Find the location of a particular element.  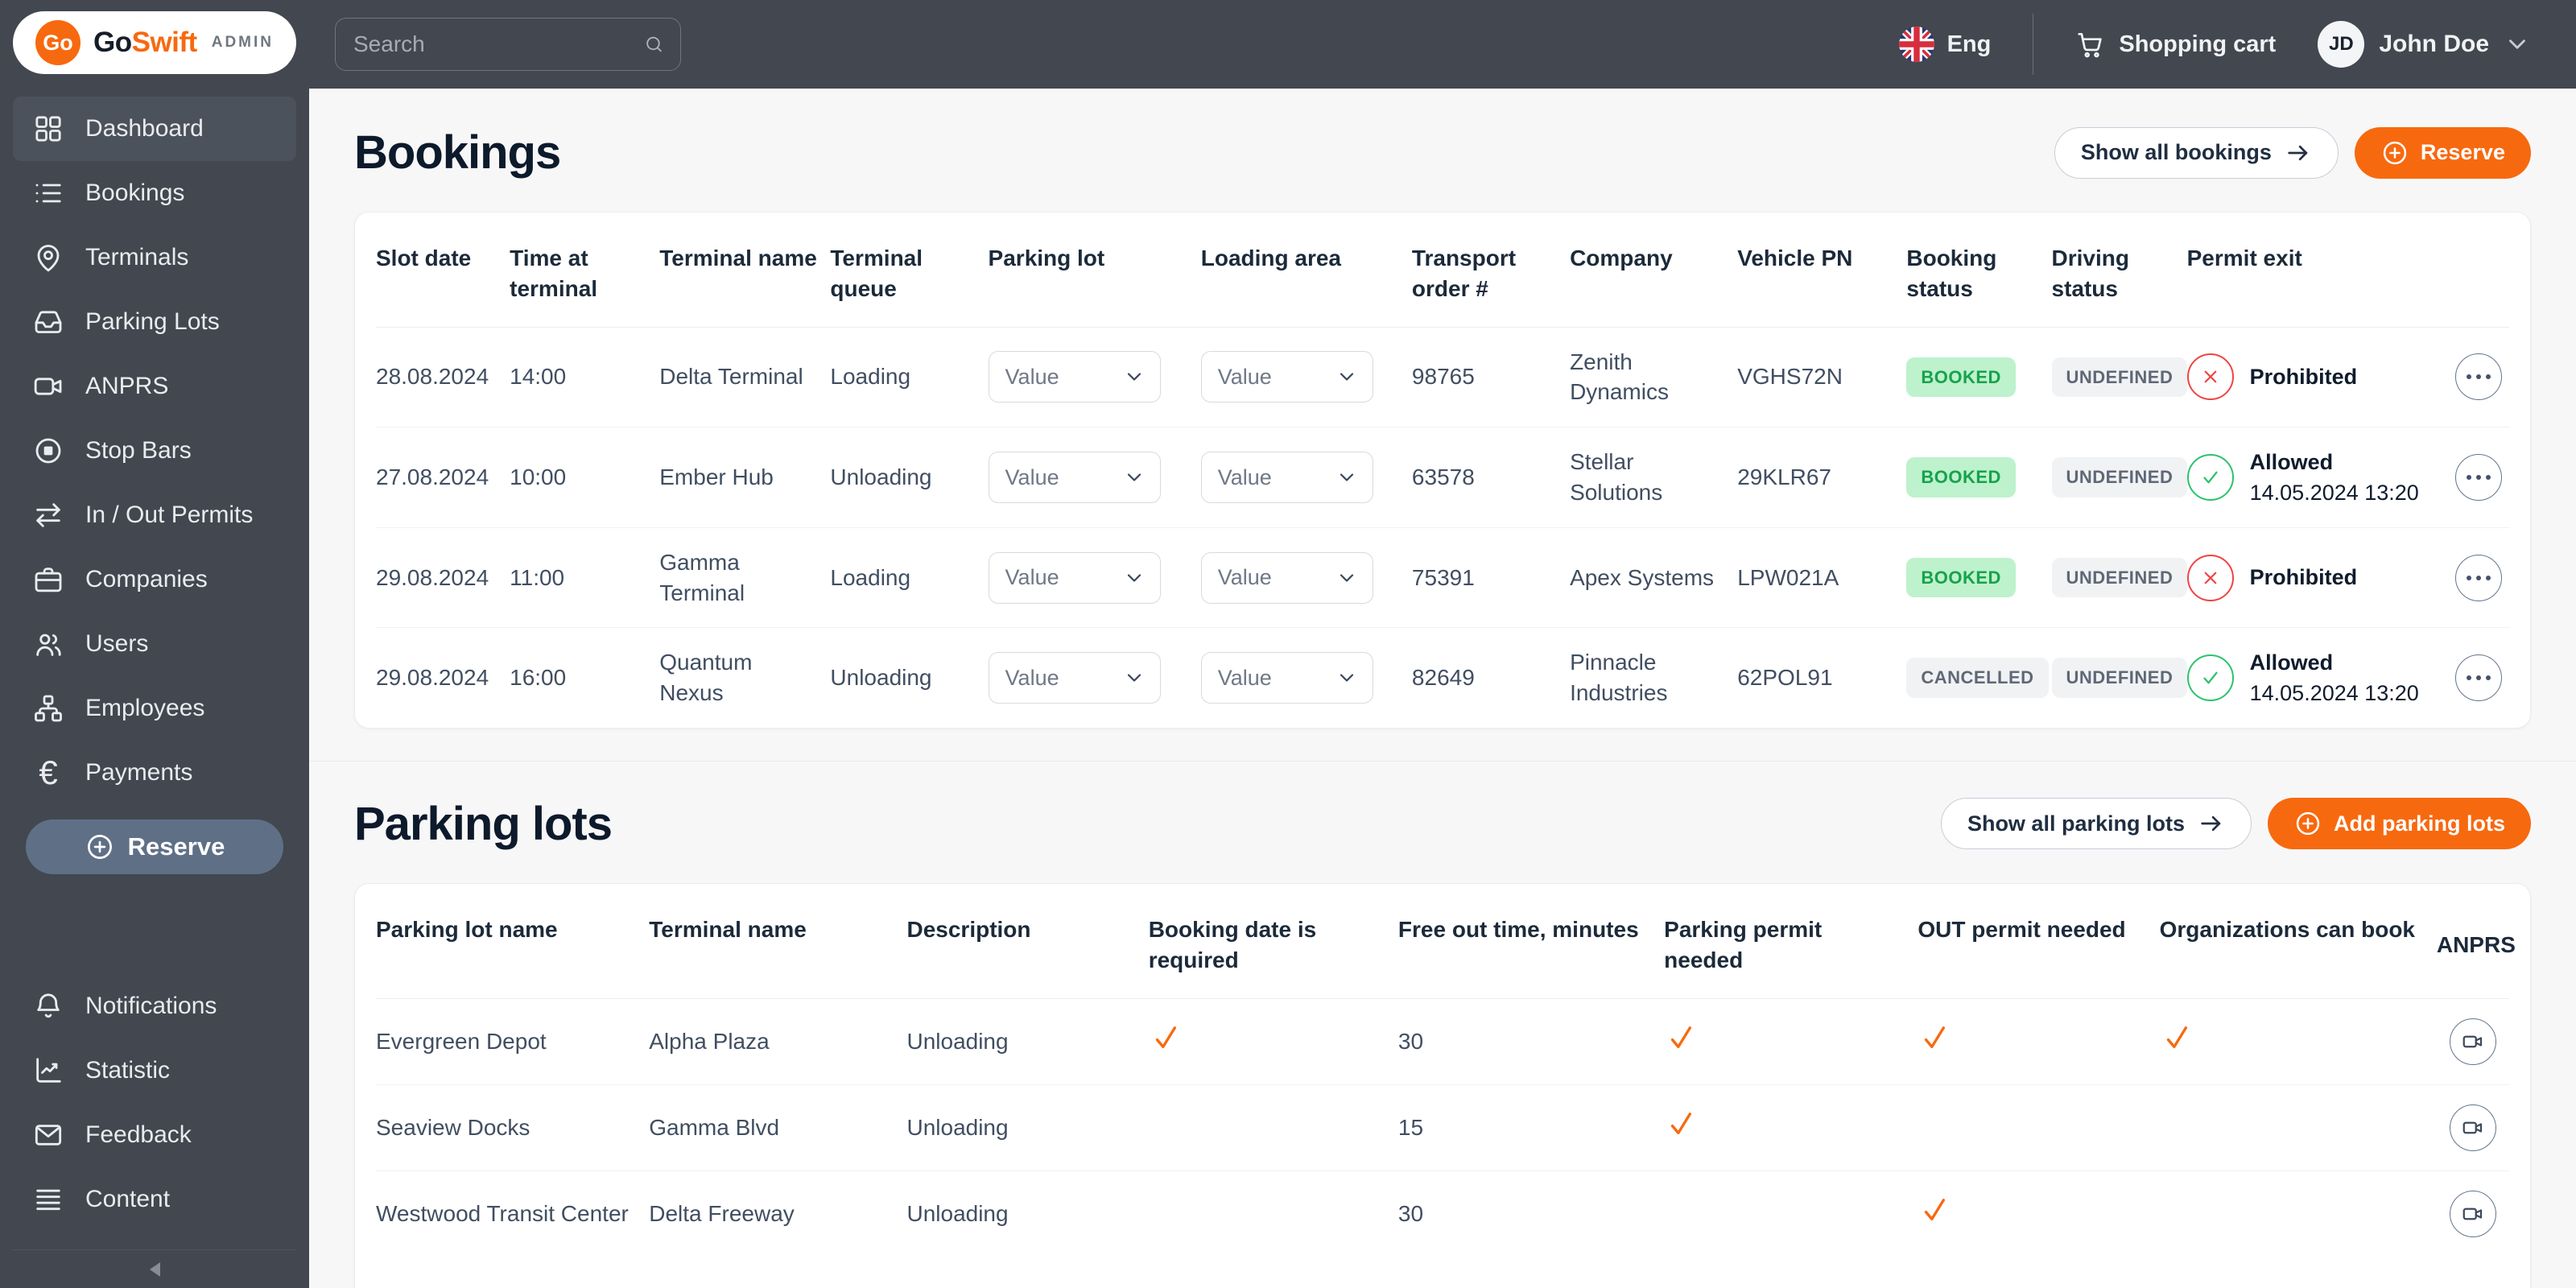

reserve-button: Reserve is located at coordinates (2442, 152).